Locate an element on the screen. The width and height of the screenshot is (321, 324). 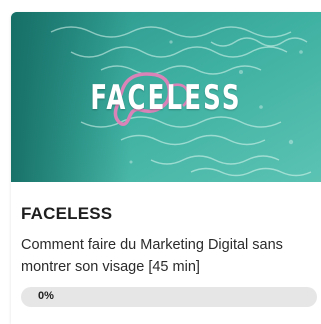
progress-label: 0% is located at coordinates (46, 296).